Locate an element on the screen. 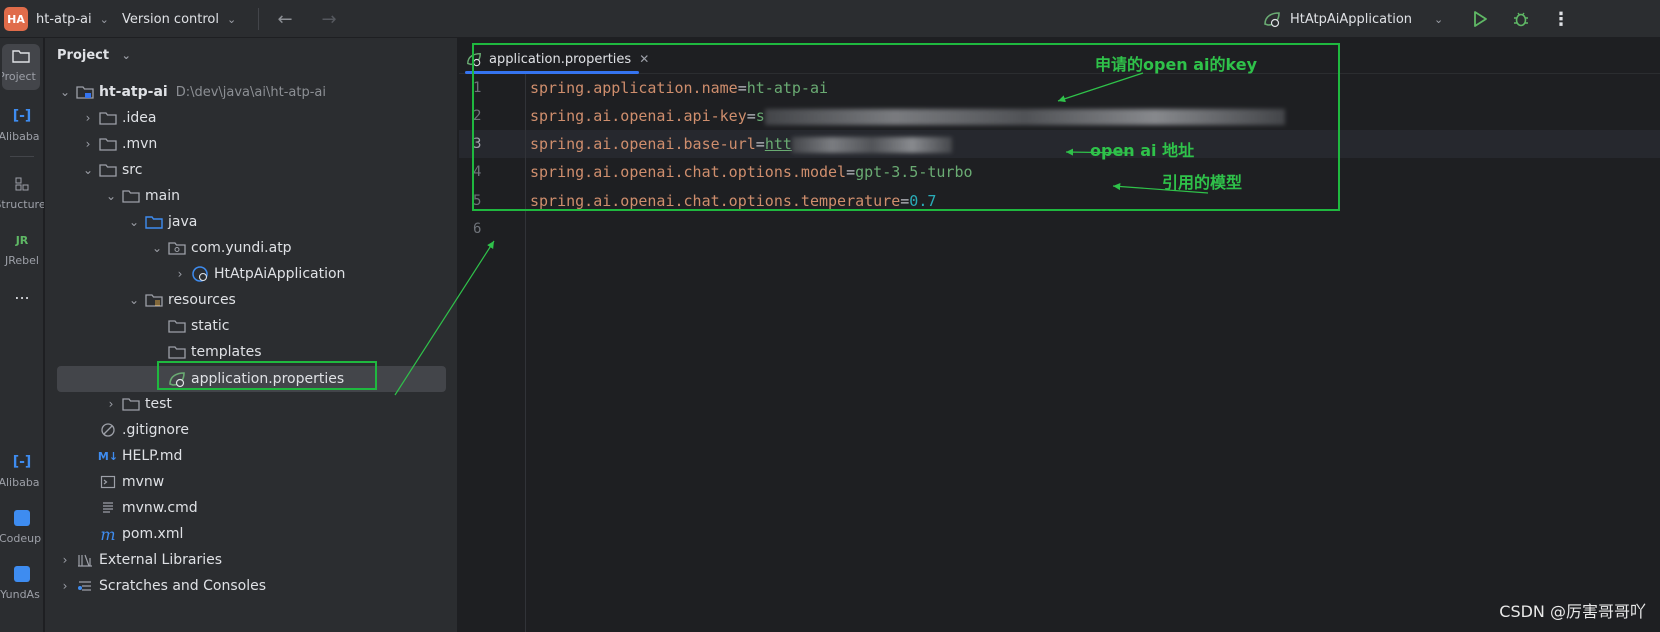 The height and width of the screenshot is (632, 1660). arrow-to-editor is located at coordinates (444, 318).